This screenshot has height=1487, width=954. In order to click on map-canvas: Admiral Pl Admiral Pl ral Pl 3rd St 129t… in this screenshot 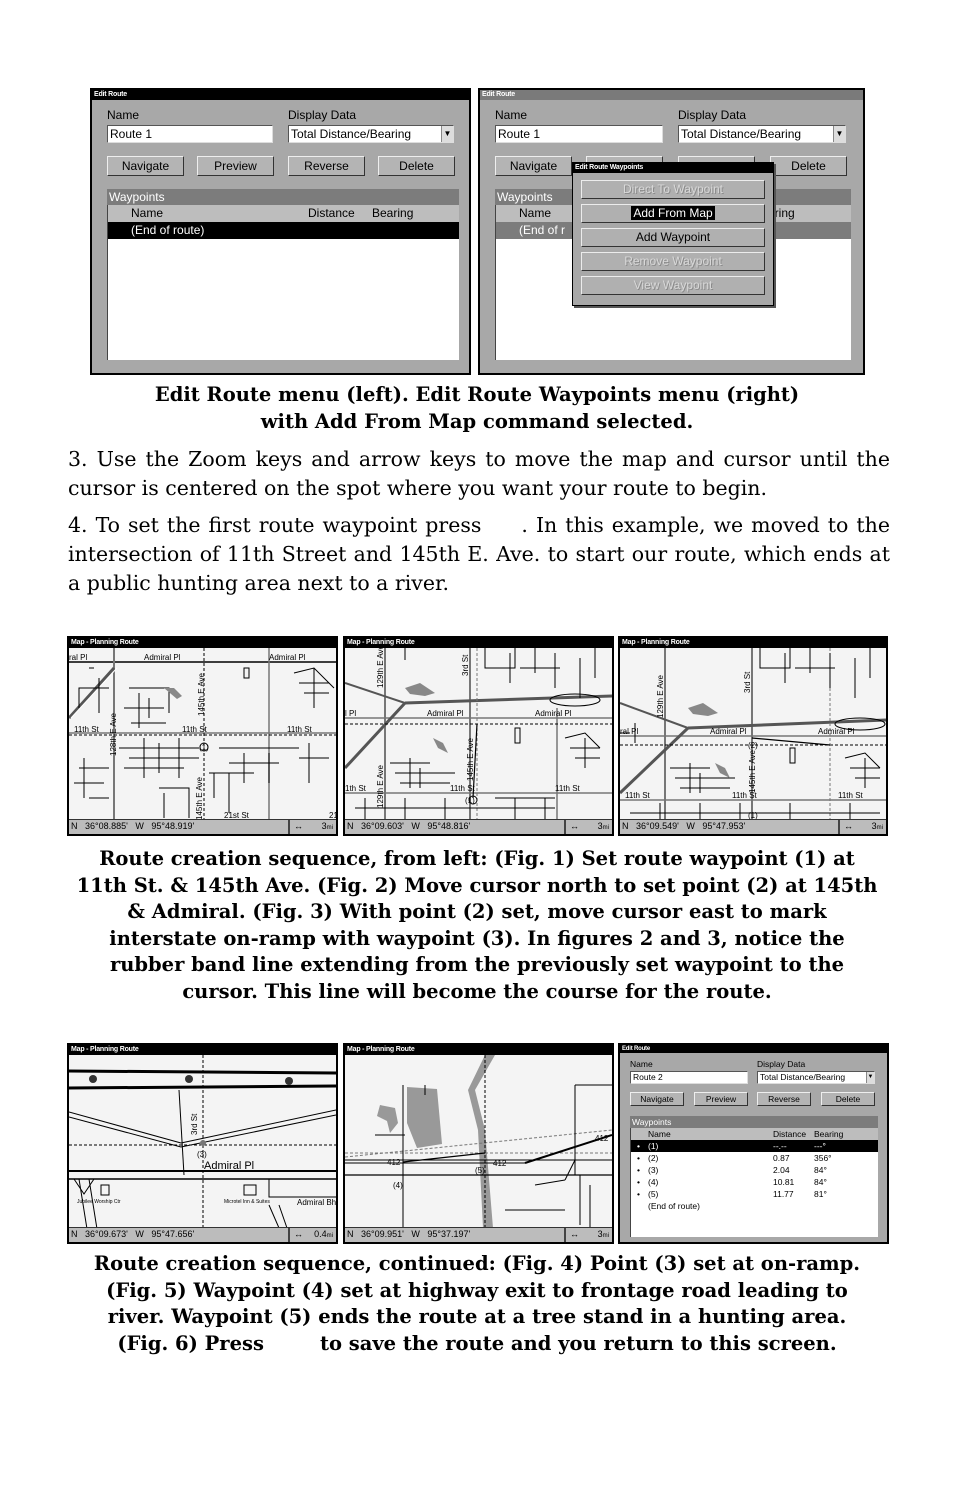, I will do `click(753, 734)`.